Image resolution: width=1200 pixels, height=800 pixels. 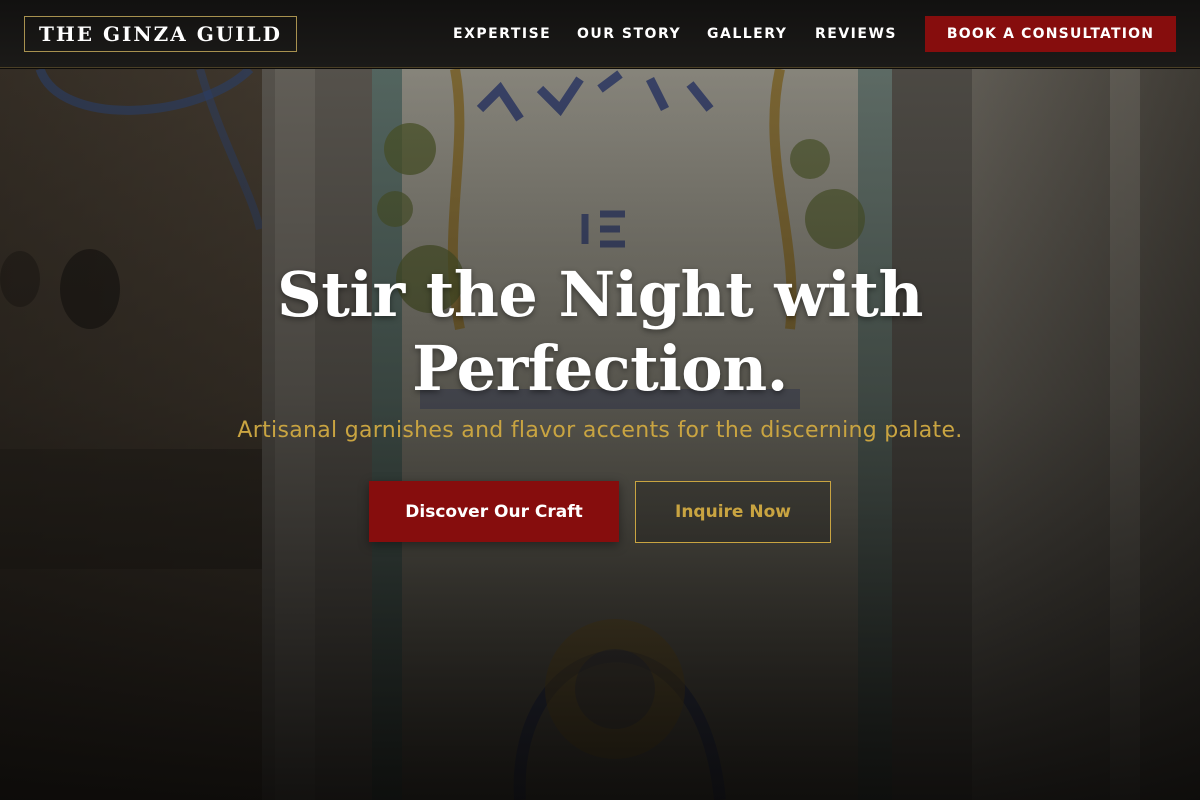 What do you see at coordinates (160, 34) in the screenshot?
I see `site-logo: THE GINZA GUILD` at bounding box center [160, 34].